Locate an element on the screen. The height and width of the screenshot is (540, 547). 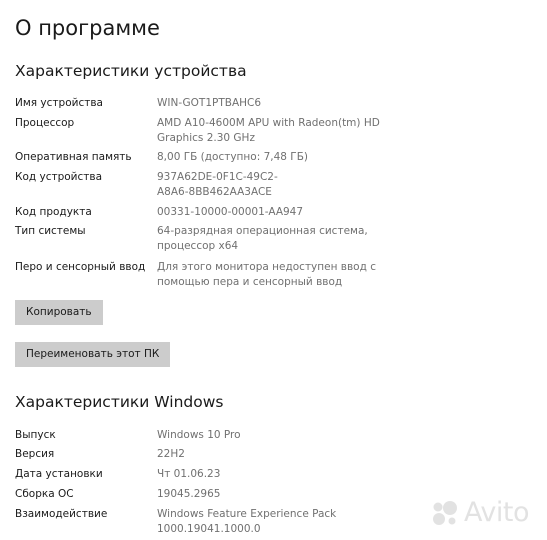
ram-label: Оперативная память is located at coordinates (73, 157).